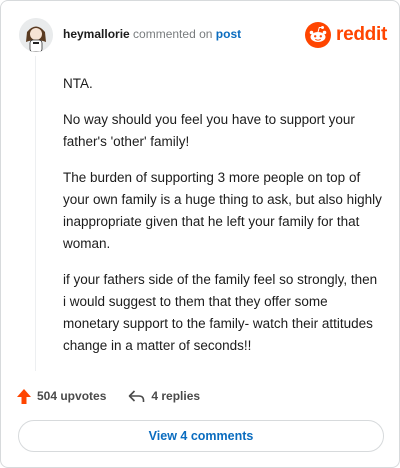 The image size is (400, 468). I want to click on reply-button: 4 replies, so click(164, 396).